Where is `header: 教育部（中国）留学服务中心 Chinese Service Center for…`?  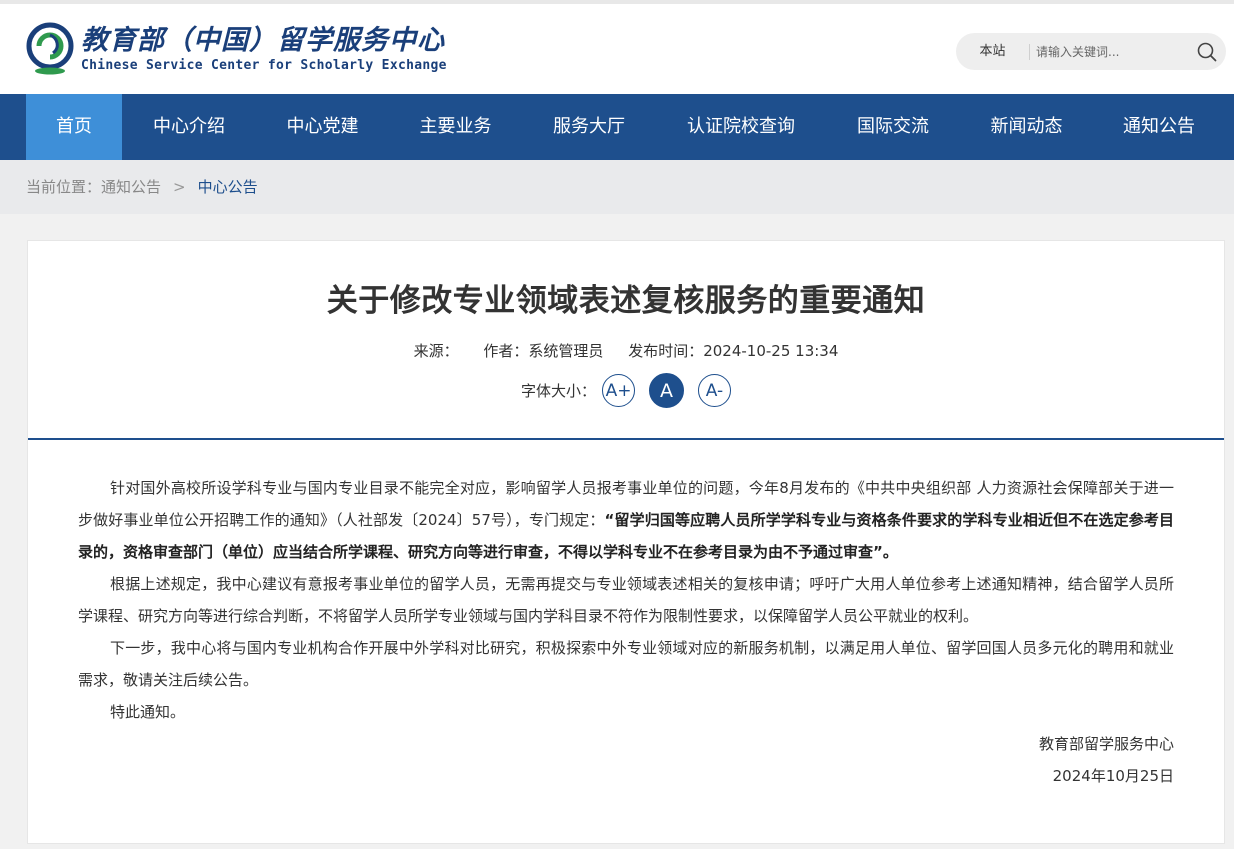
header: 教育部（中国）留学服务中心 Chinese Service Center for… is located at coordinates (617, 49).